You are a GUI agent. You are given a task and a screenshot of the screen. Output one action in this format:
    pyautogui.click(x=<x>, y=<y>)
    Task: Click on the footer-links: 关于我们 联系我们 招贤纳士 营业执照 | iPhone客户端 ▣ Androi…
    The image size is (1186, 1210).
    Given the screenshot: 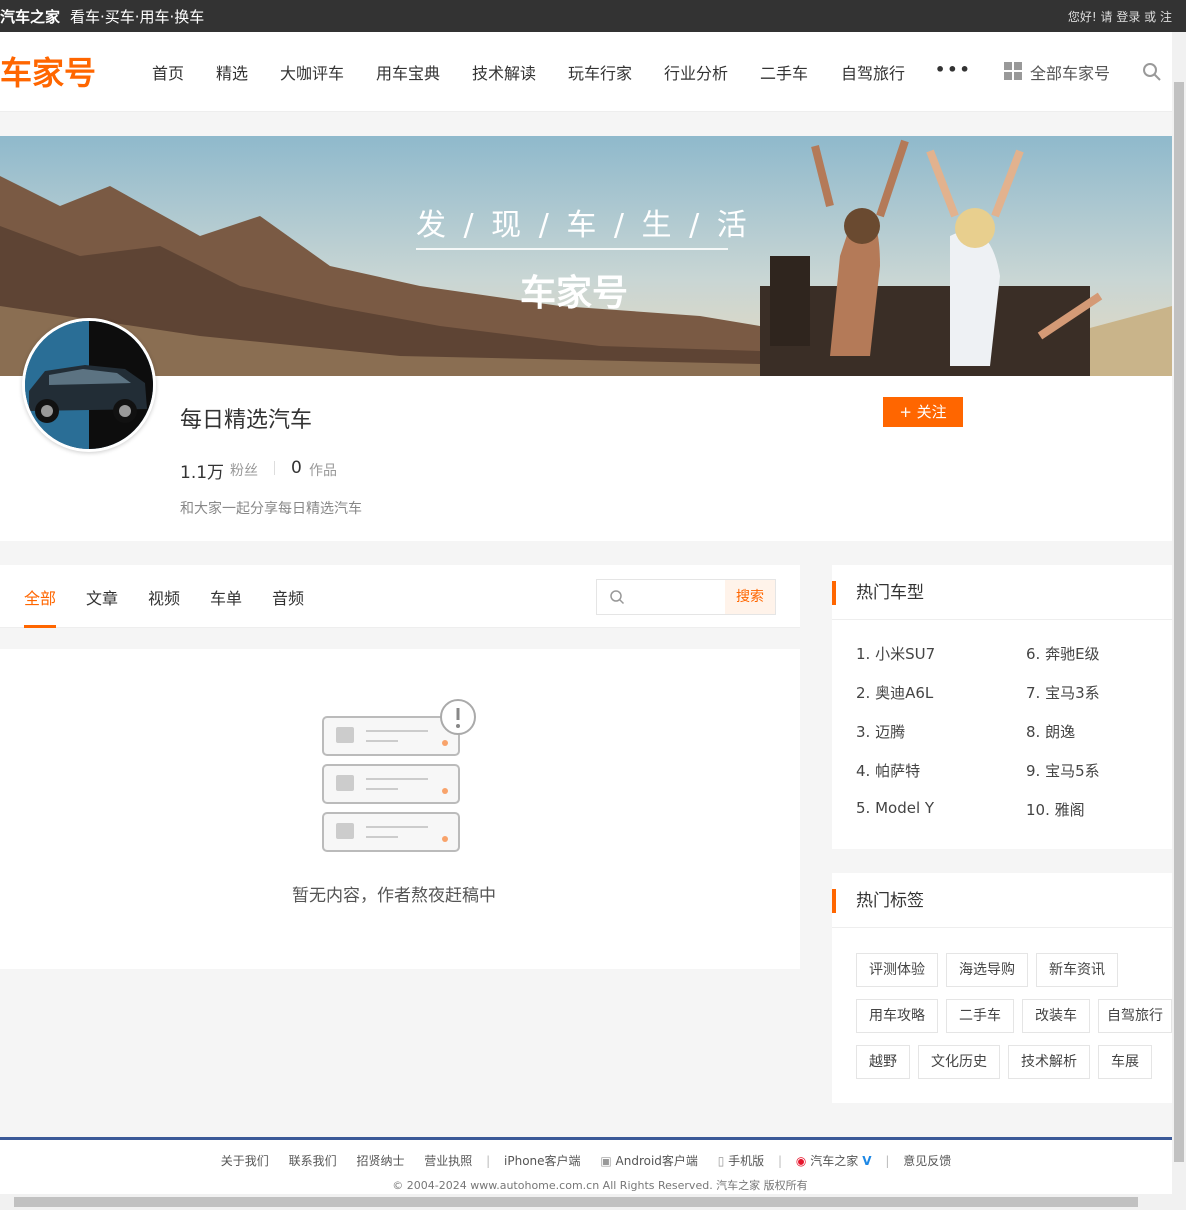 What is the action you would take?
    pyautogui.click(x=586, y=1160)
    